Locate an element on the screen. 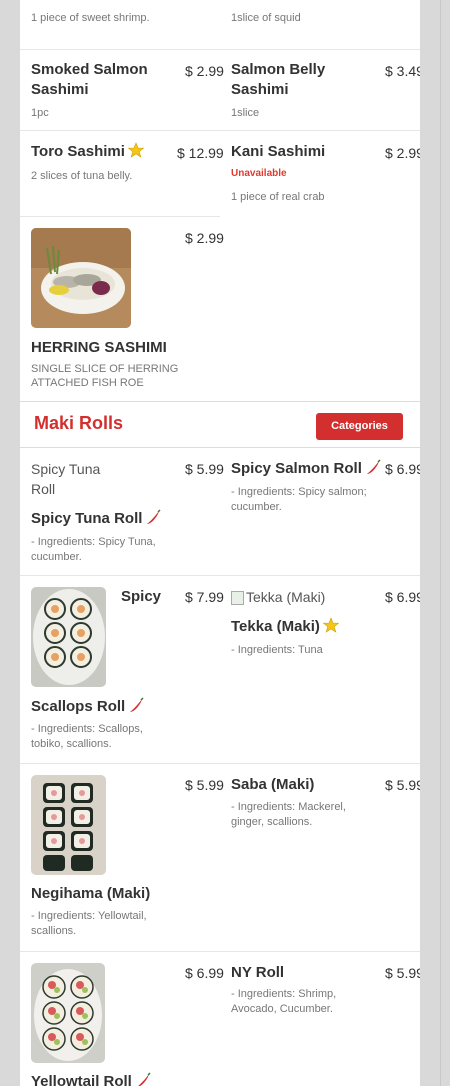 Image resolution: width=450 pixels, height=1086 pixels. herring-sashimi-photo is located at coordinates (81, 278).